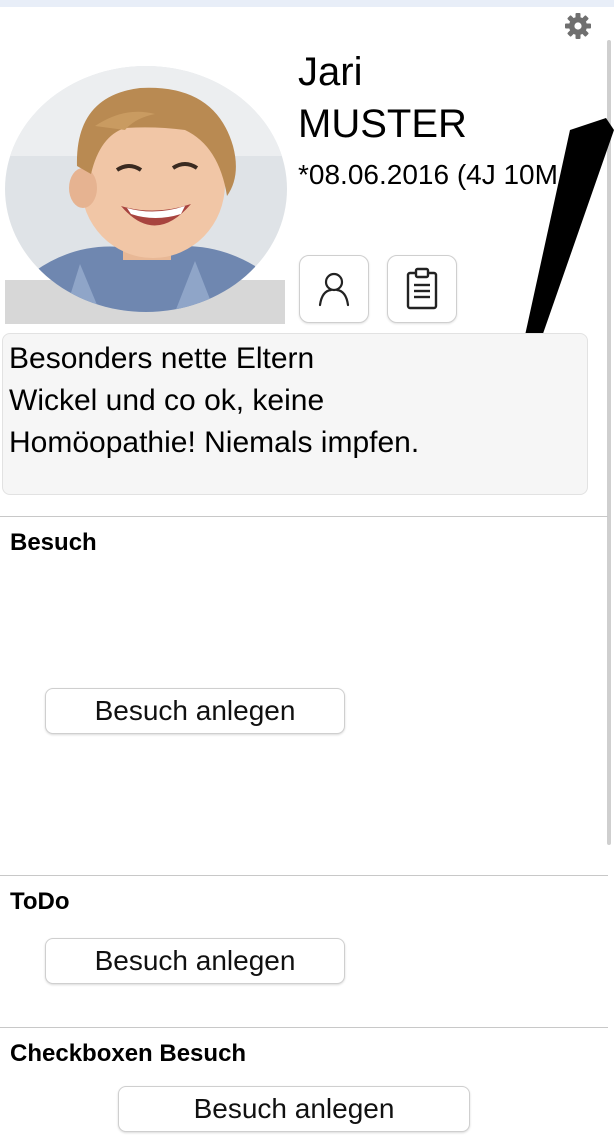 This screenshot has width=614, height=1138. I want to click on patient-profile-button, so click(334, 289).